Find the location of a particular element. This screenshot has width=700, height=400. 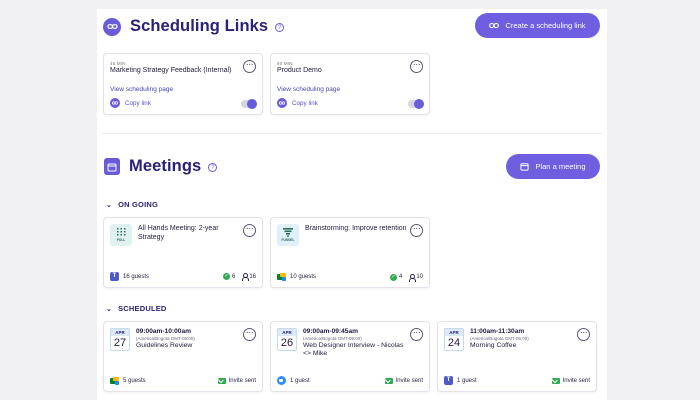

poll-app-icon: POLL is located at coordinates (121, 235).